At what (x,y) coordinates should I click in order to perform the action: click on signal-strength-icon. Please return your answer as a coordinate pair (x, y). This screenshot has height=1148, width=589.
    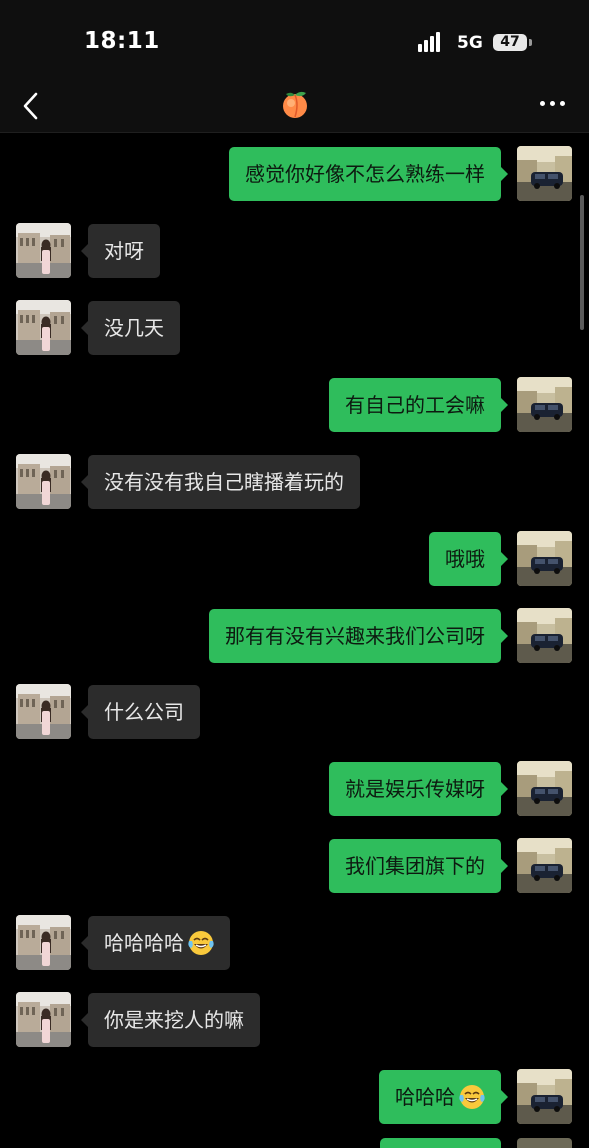
    Looking at the image, I should click on (433, 43).